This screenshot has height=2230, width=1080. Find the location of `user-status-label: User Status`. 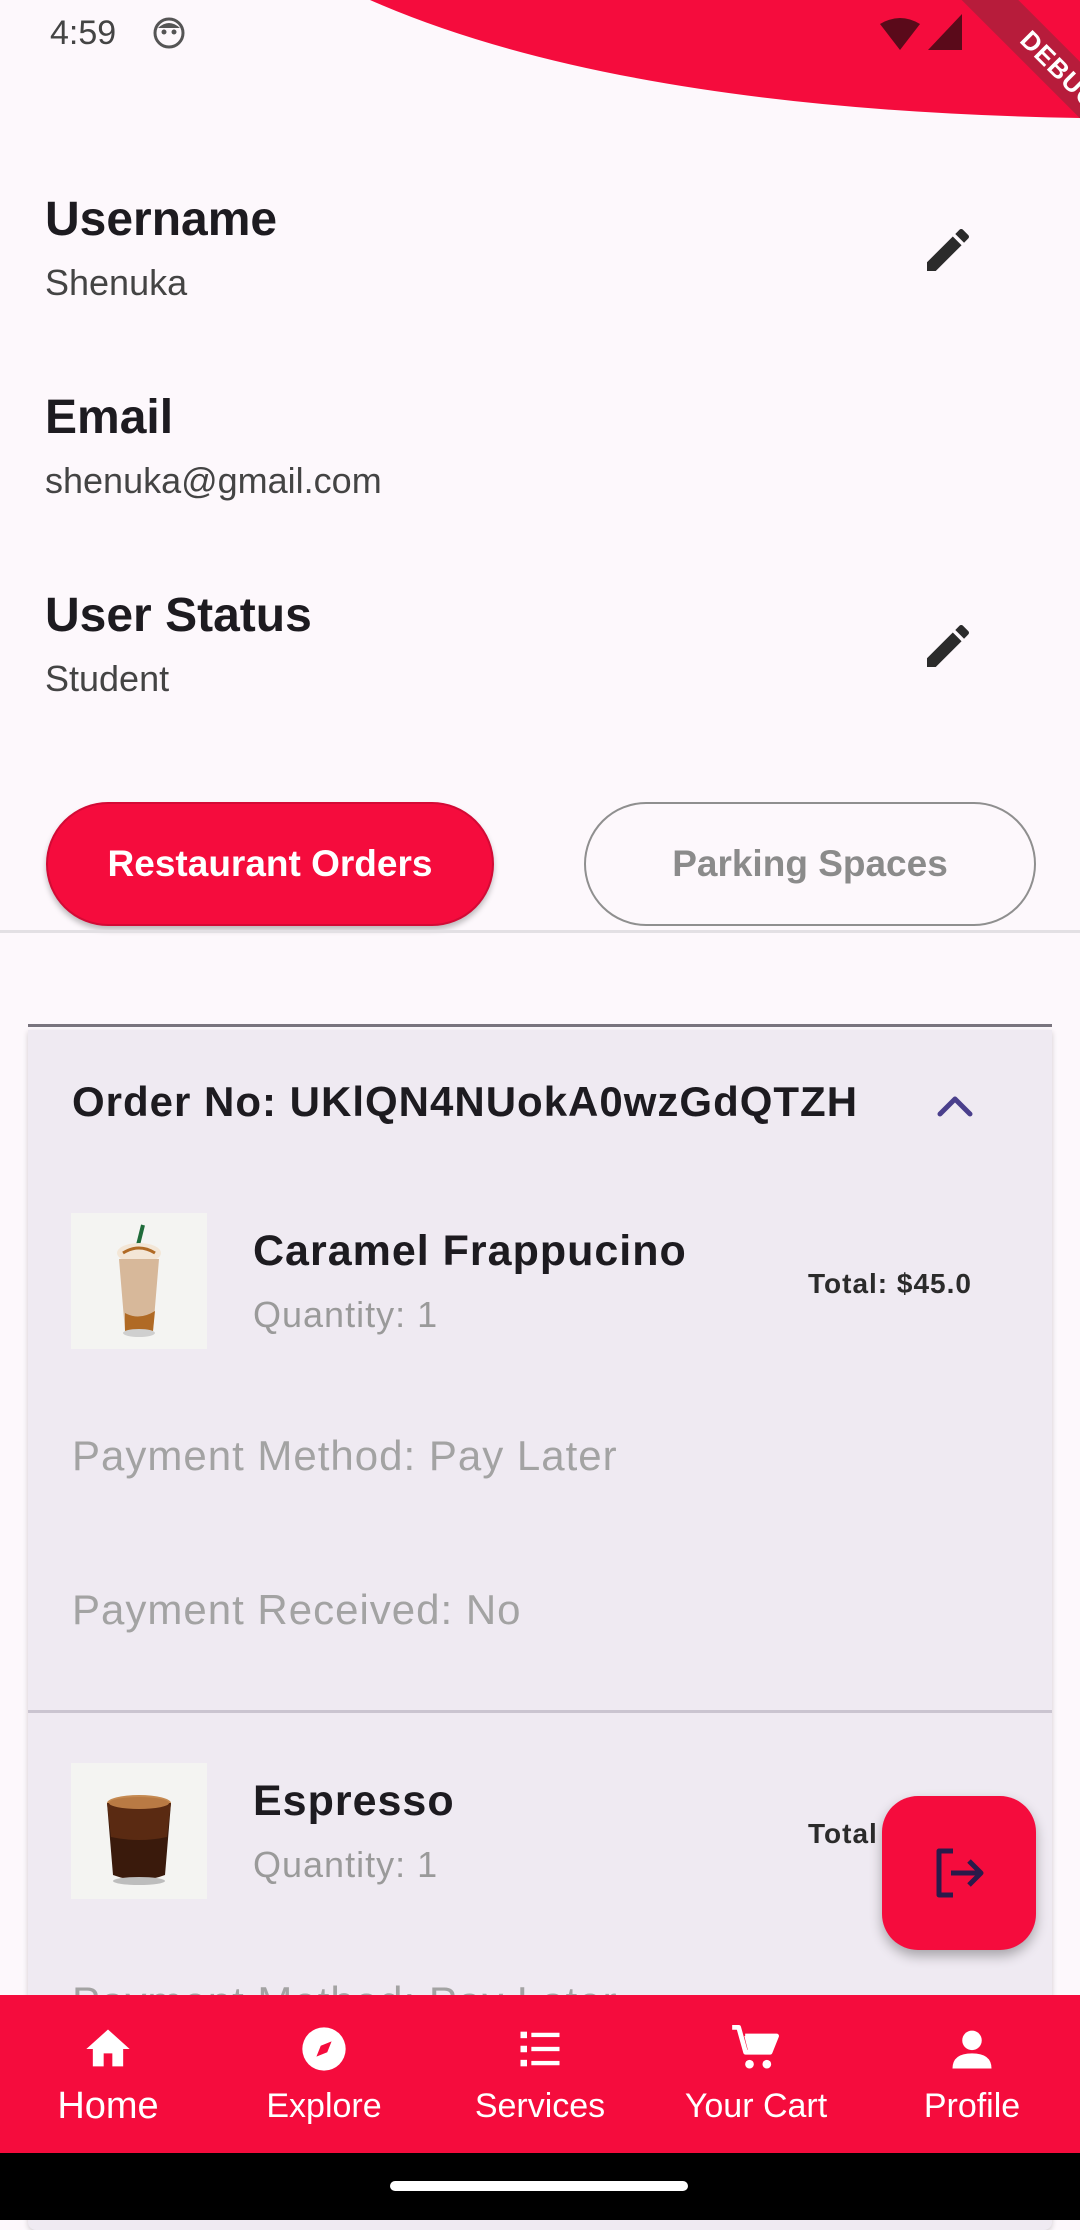

user-status-label: User Status is located at coordinates (178, 615).